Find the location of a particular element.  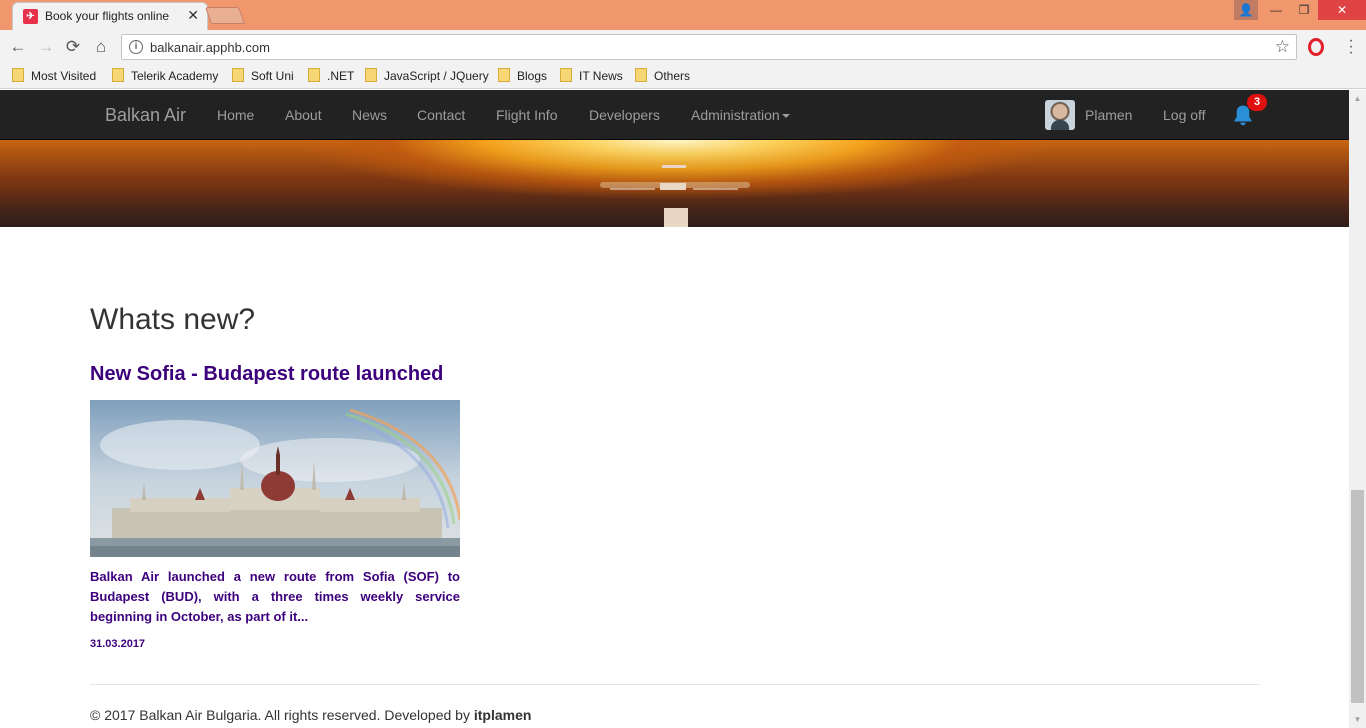

tab-title: Book your flights online is located at coordinates (107, 16).